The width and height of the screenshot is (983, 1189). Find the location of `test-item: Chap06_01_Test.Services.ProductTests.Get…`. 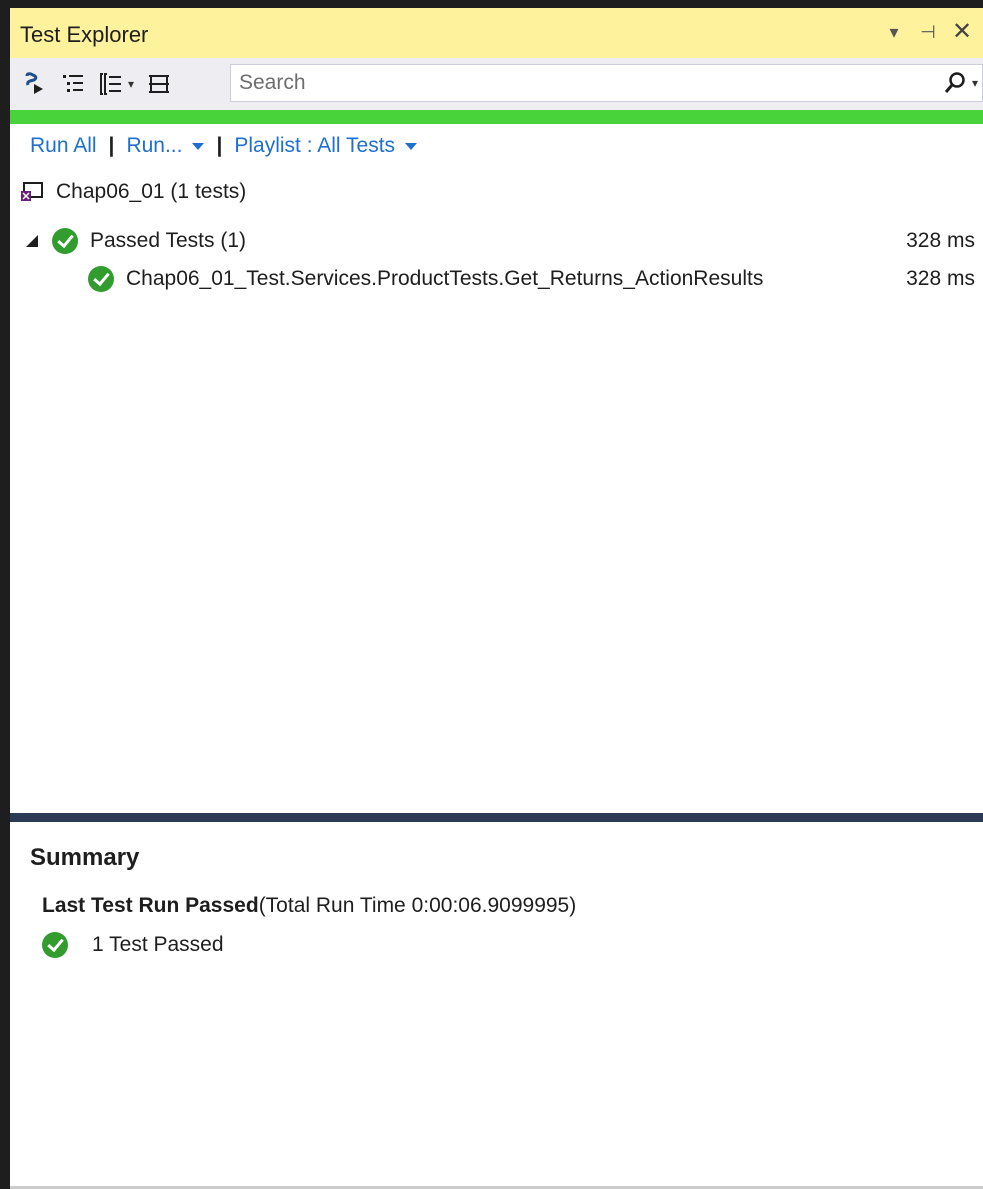

test-item: Chap06_01_Test.Services.ProductTests.Get… is located at coordinates (531, 279).